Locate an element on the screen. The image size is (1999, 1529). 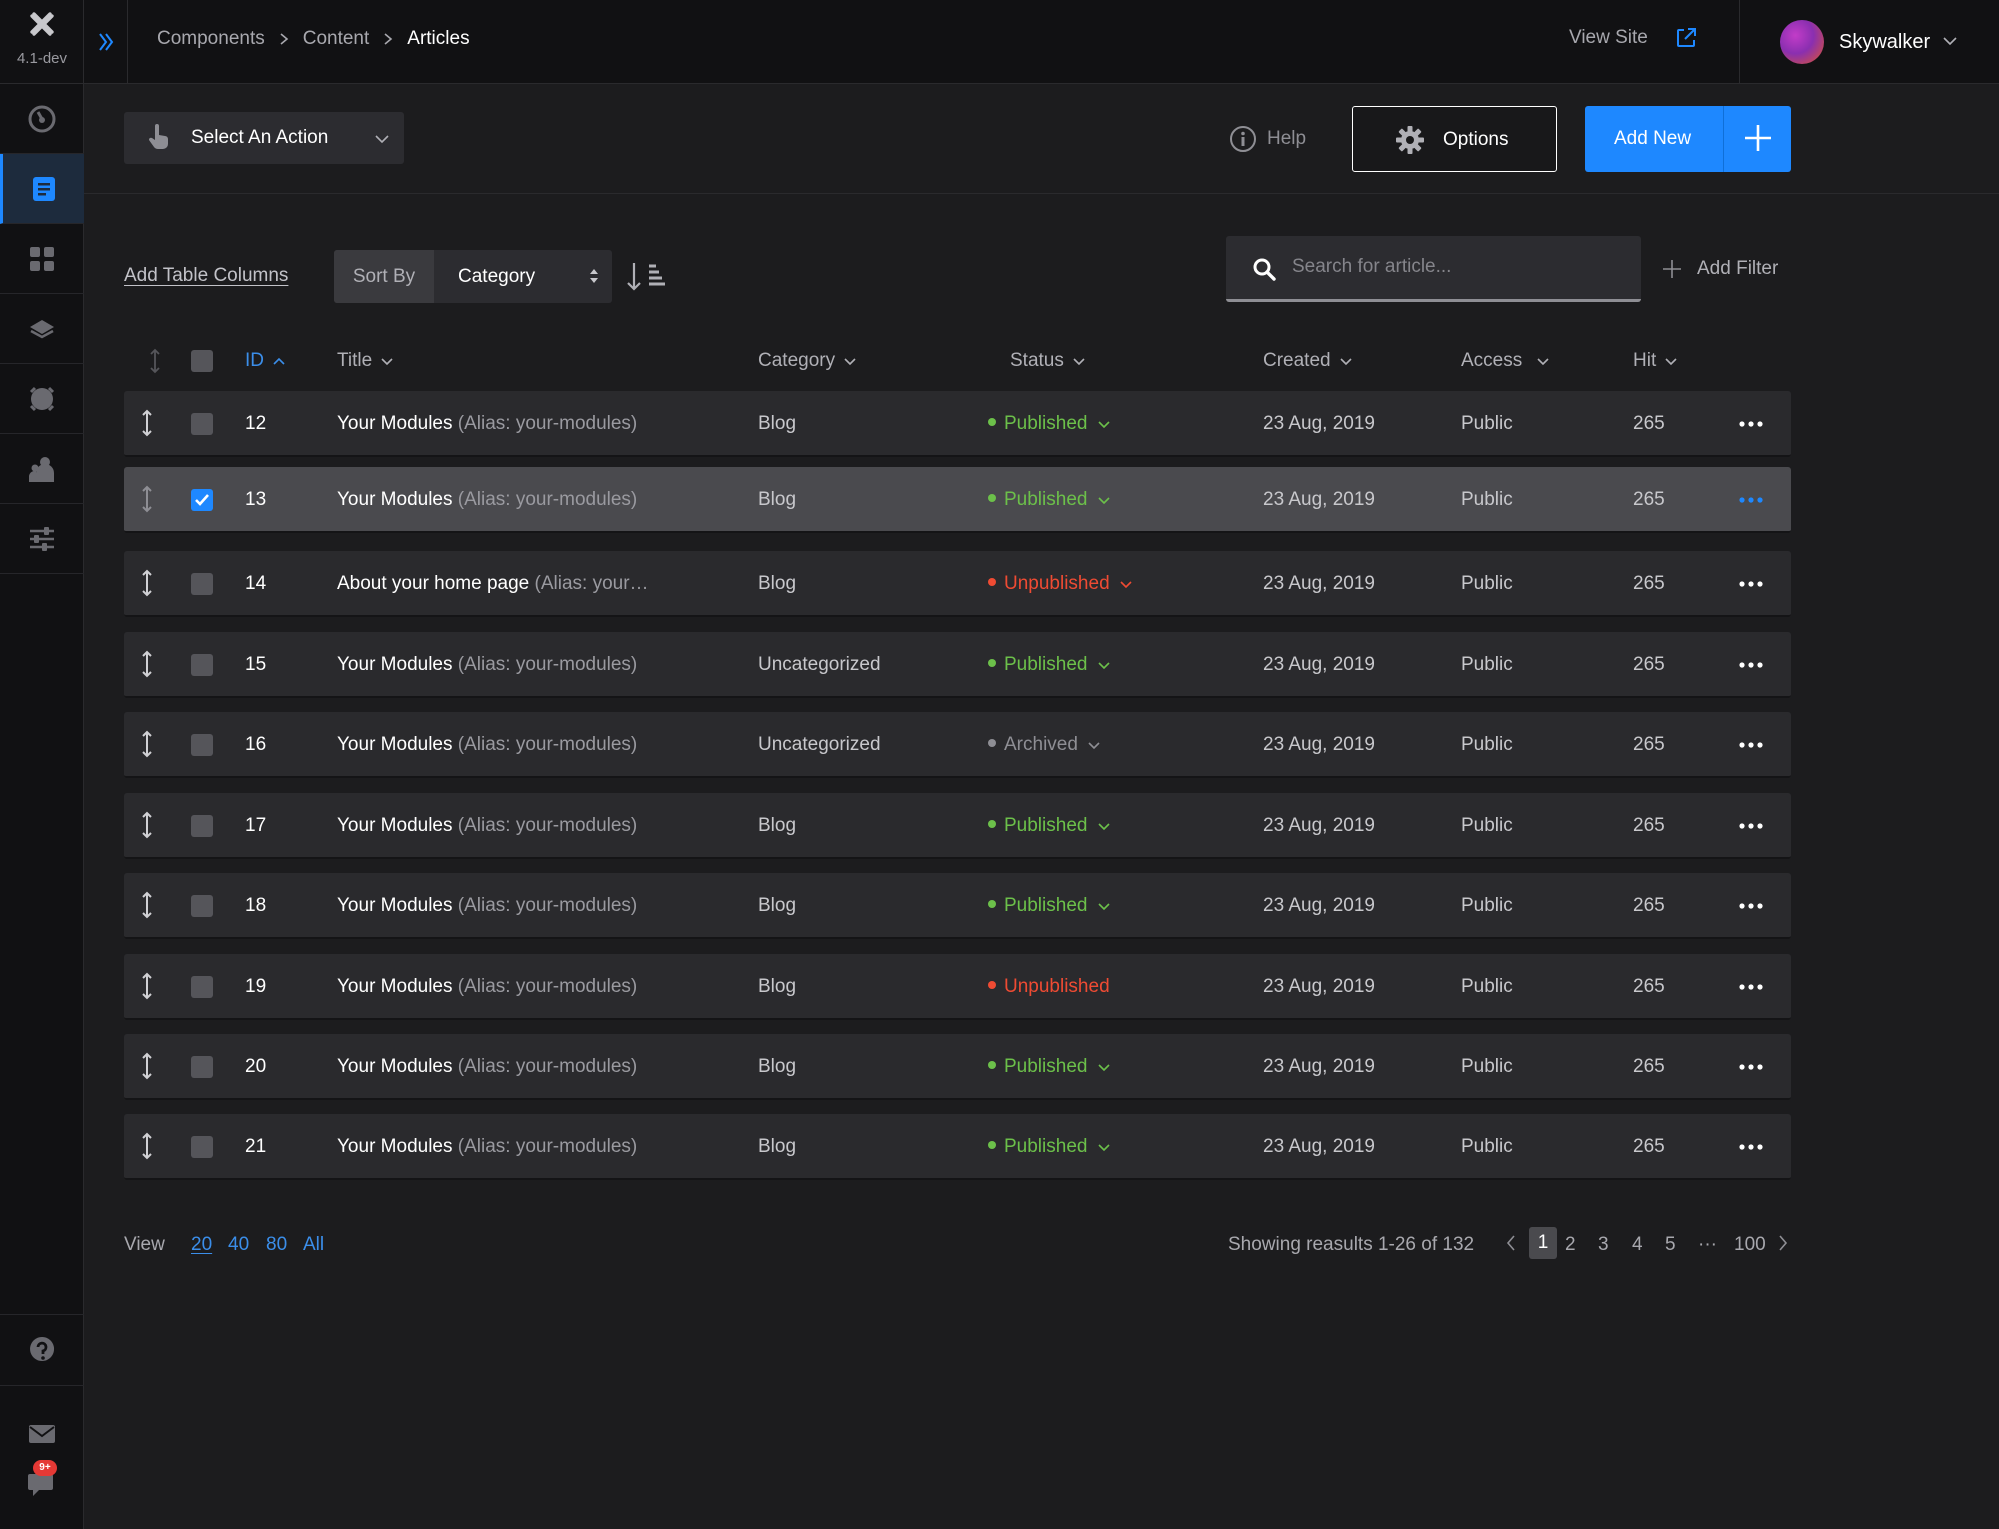
logo: 4.1-dev is located at coordinates (42, 42).